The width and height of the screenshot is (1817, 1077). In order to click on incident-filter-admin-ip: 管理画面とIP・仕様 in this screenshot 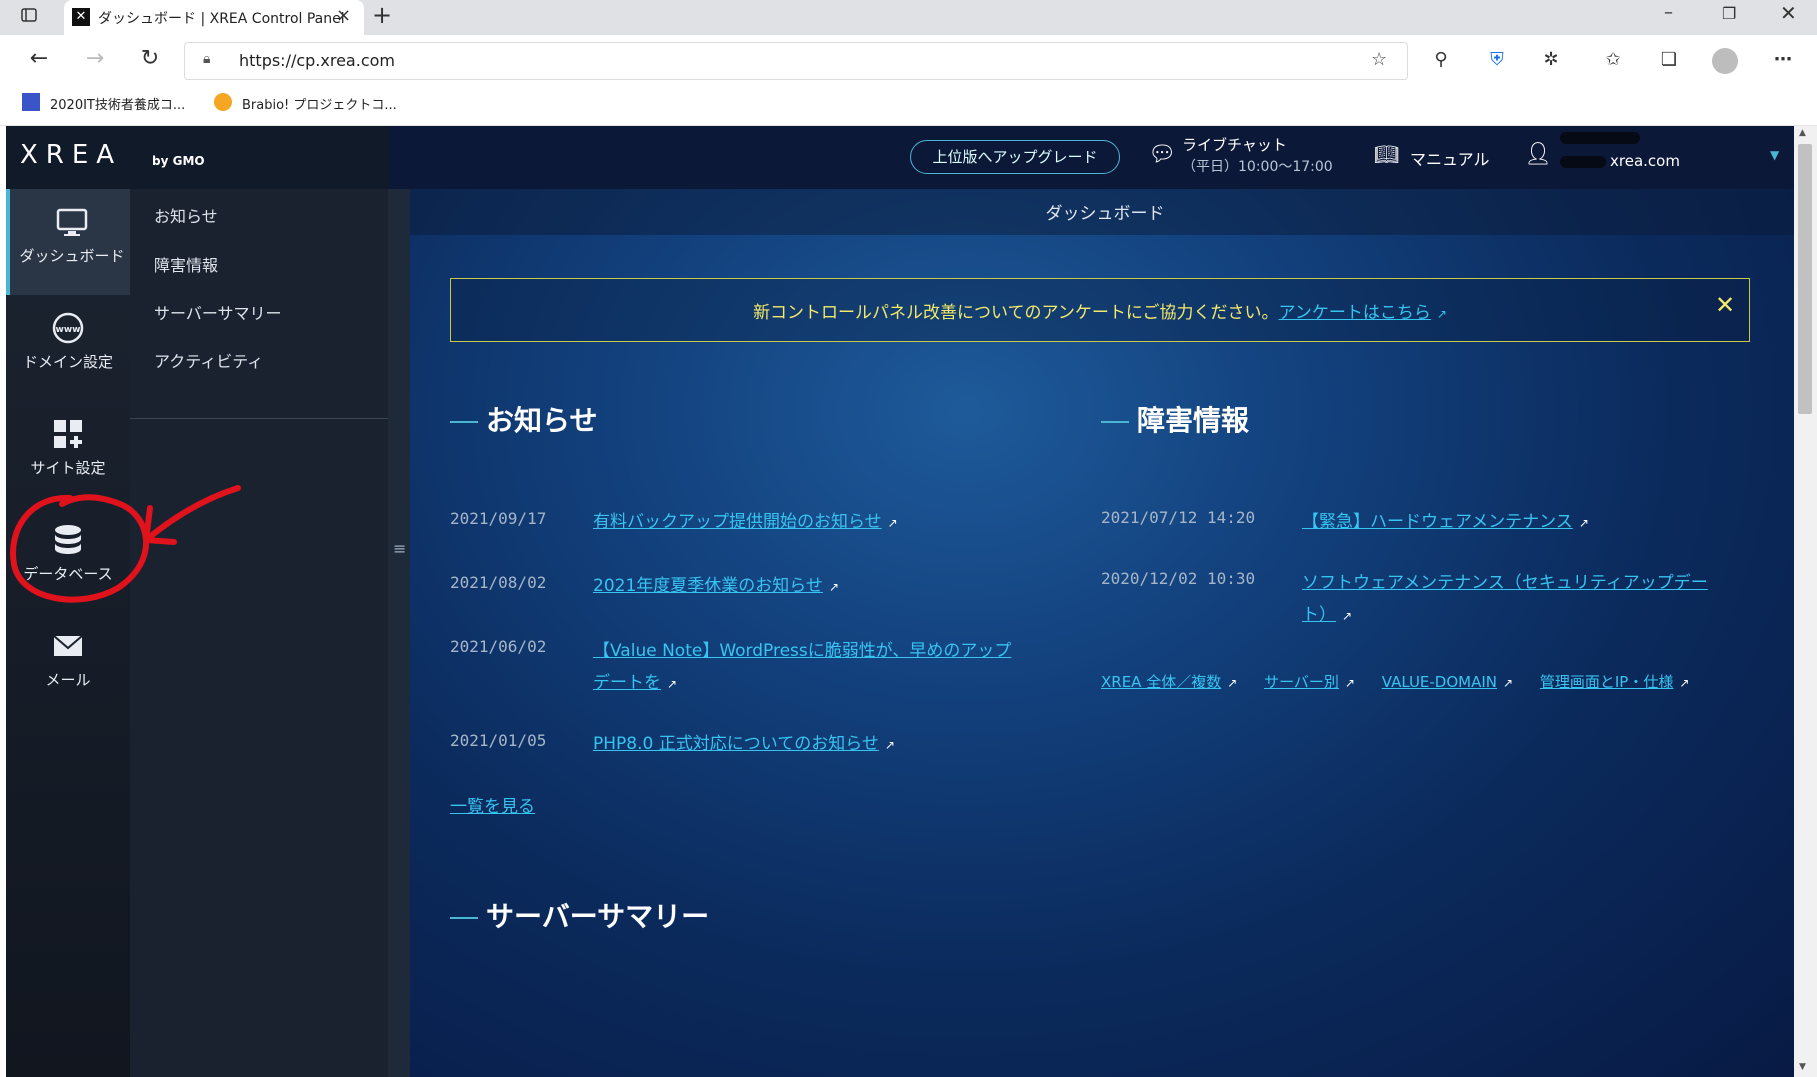, I will do `click(1606, 682)`.